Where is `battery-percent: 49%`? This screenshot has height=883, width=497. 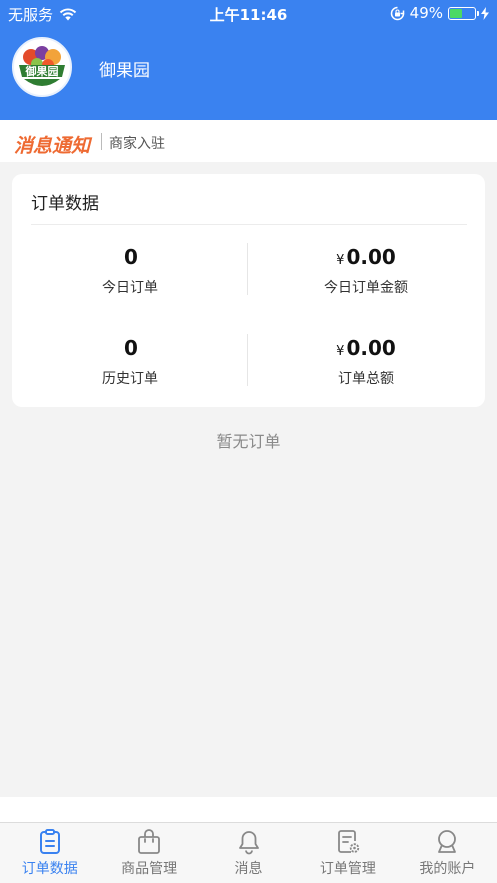 battery-percent: 49% is located at coordinates (426, 13).